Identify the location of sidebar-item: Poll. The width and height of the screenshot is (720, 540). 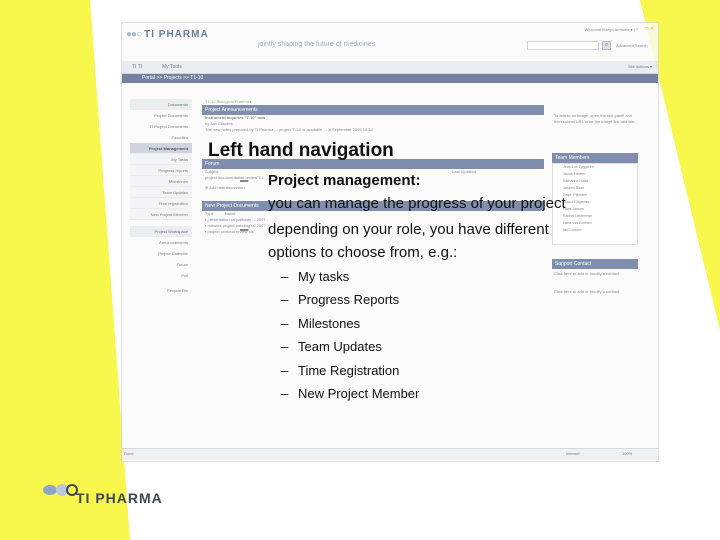
(161, 275).